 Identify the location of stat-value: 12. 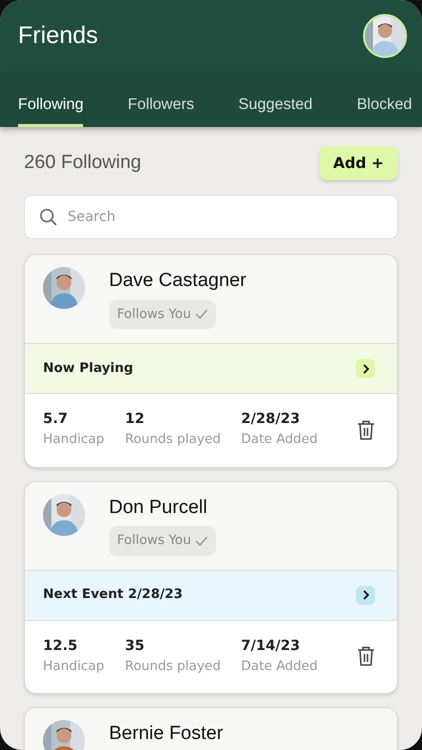
(135, 419).